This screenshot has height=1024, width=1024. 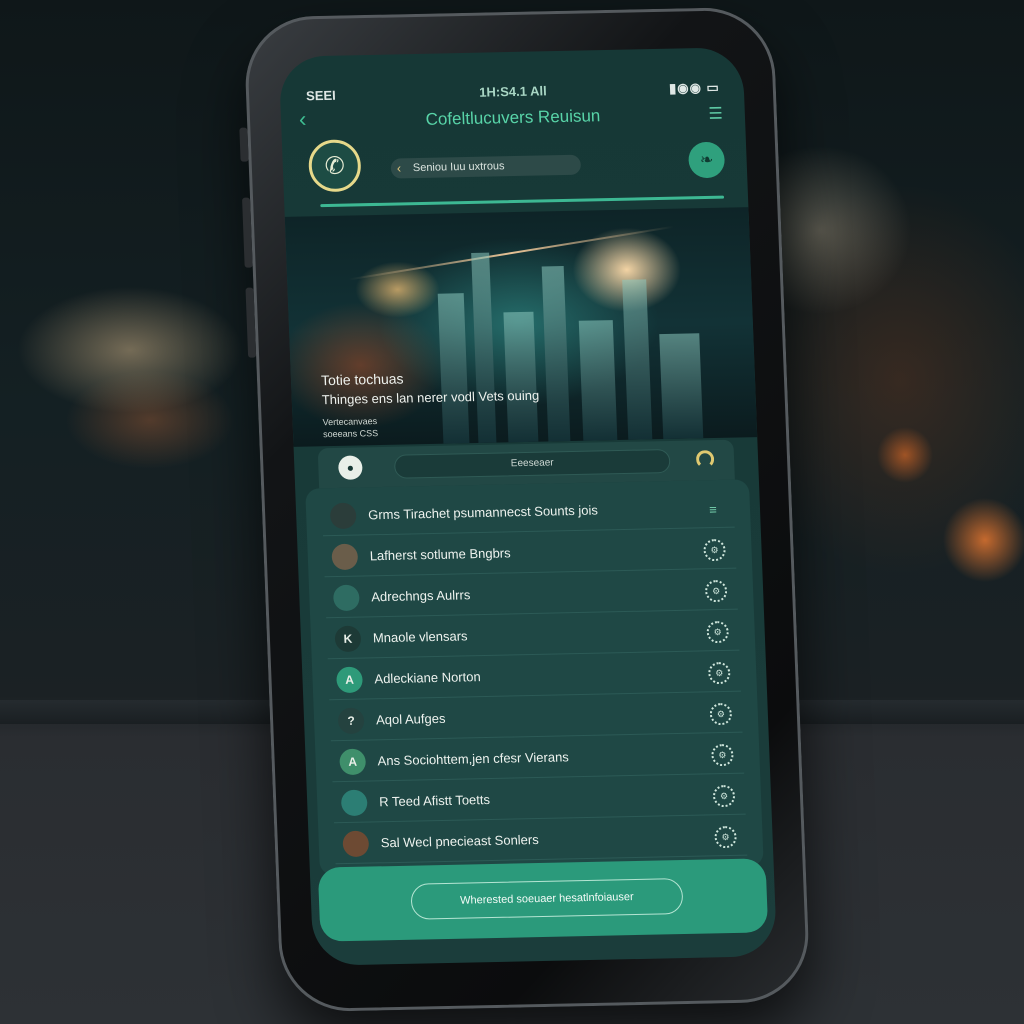 What do you see at coordinates (440, 554) in the screenshot?
I see `list-item-label: Lafherst sotlume Bngbrs` at bounding box center [440, 554].